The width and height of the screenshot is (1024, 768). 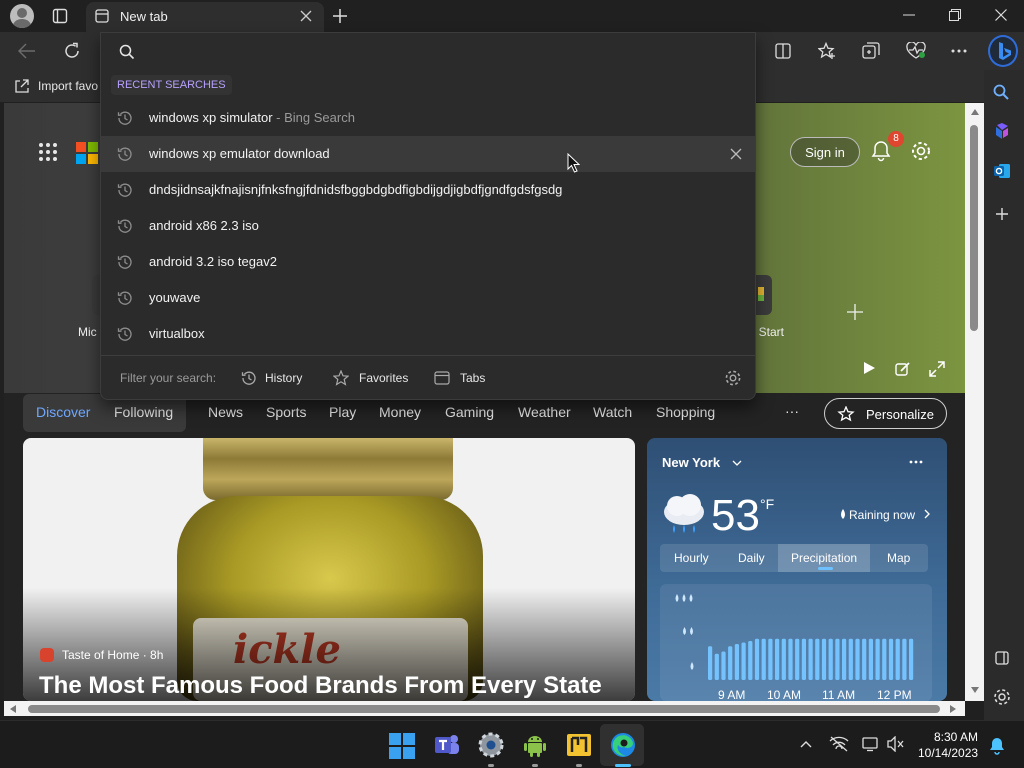 What do you see at coordinates (428, 298) in the screenshot?
I see `recent-search-item: youwave` at bounding box center [428, 298].